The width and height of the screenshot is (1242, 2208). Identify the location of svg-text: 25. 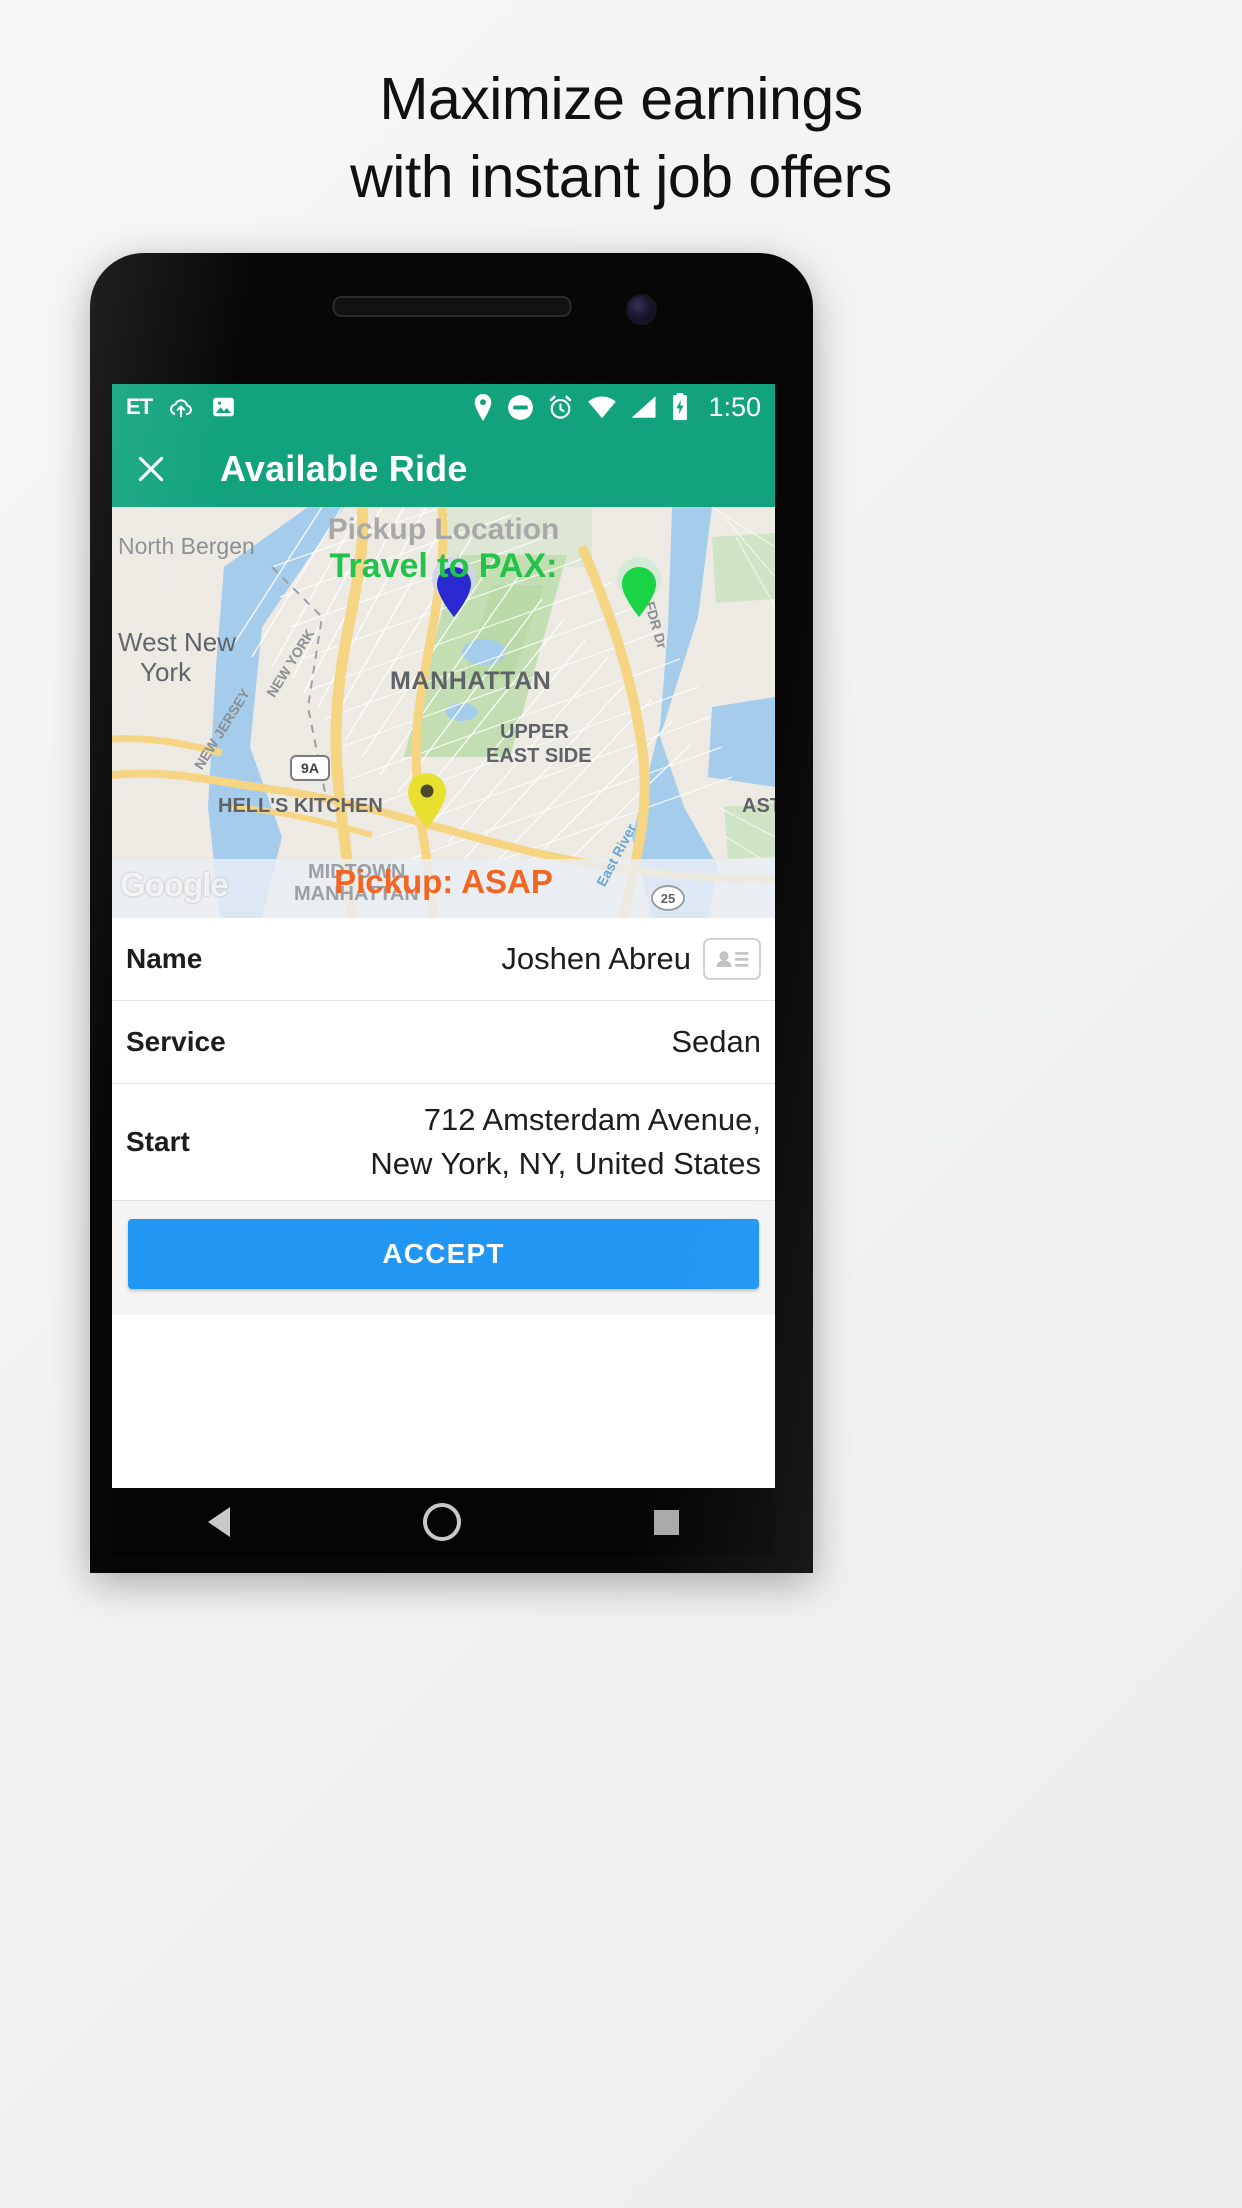
(668, 898).